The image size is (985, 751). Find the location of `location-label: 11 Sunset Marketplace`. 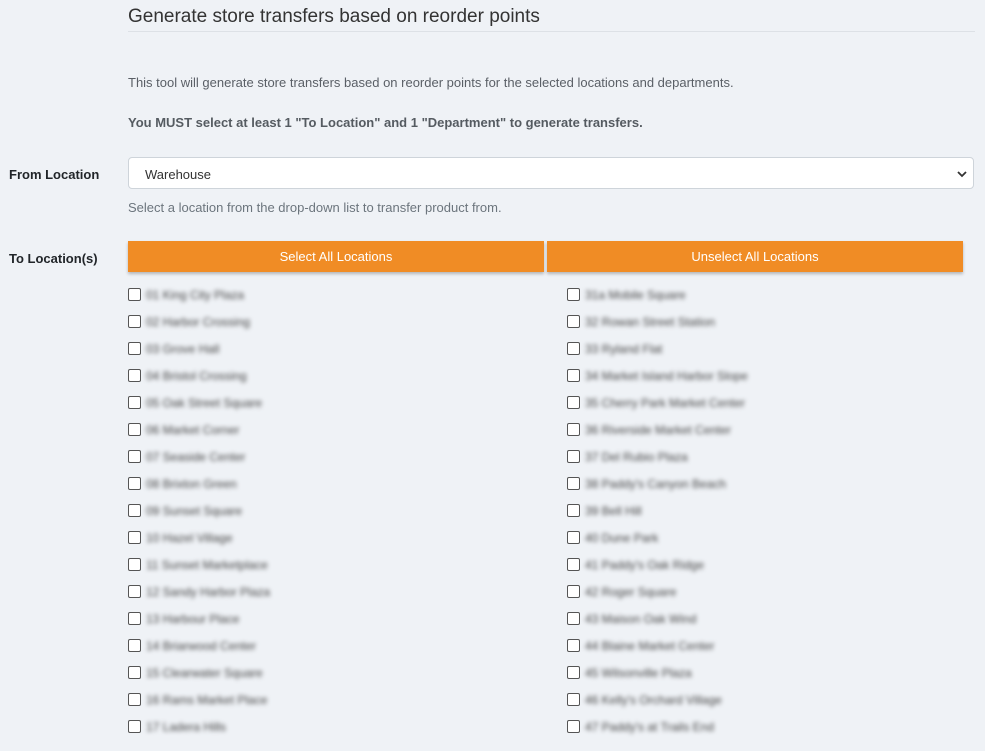

location-label: 11 Sunset Marketplace is located at coordinates (207, 564).